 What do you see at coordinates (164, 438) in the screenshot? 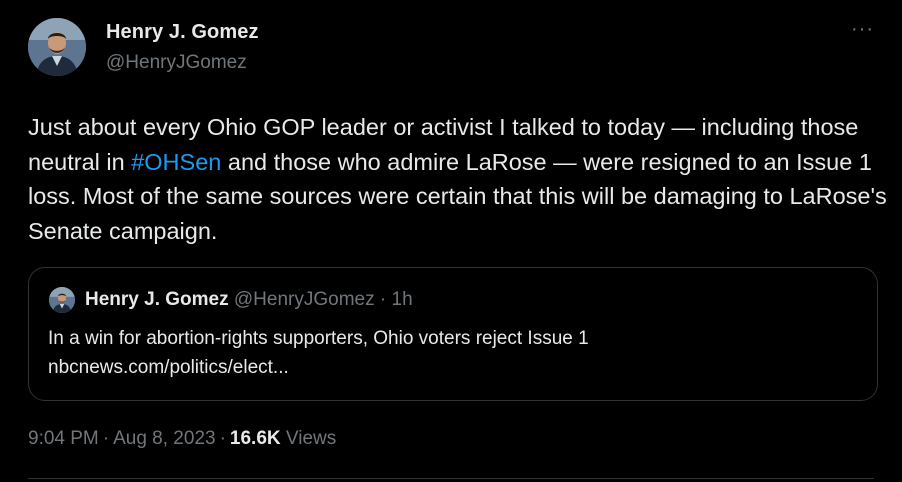
I see `tweet-date: Aug 8, 2023` at bounding box center [164, 438].